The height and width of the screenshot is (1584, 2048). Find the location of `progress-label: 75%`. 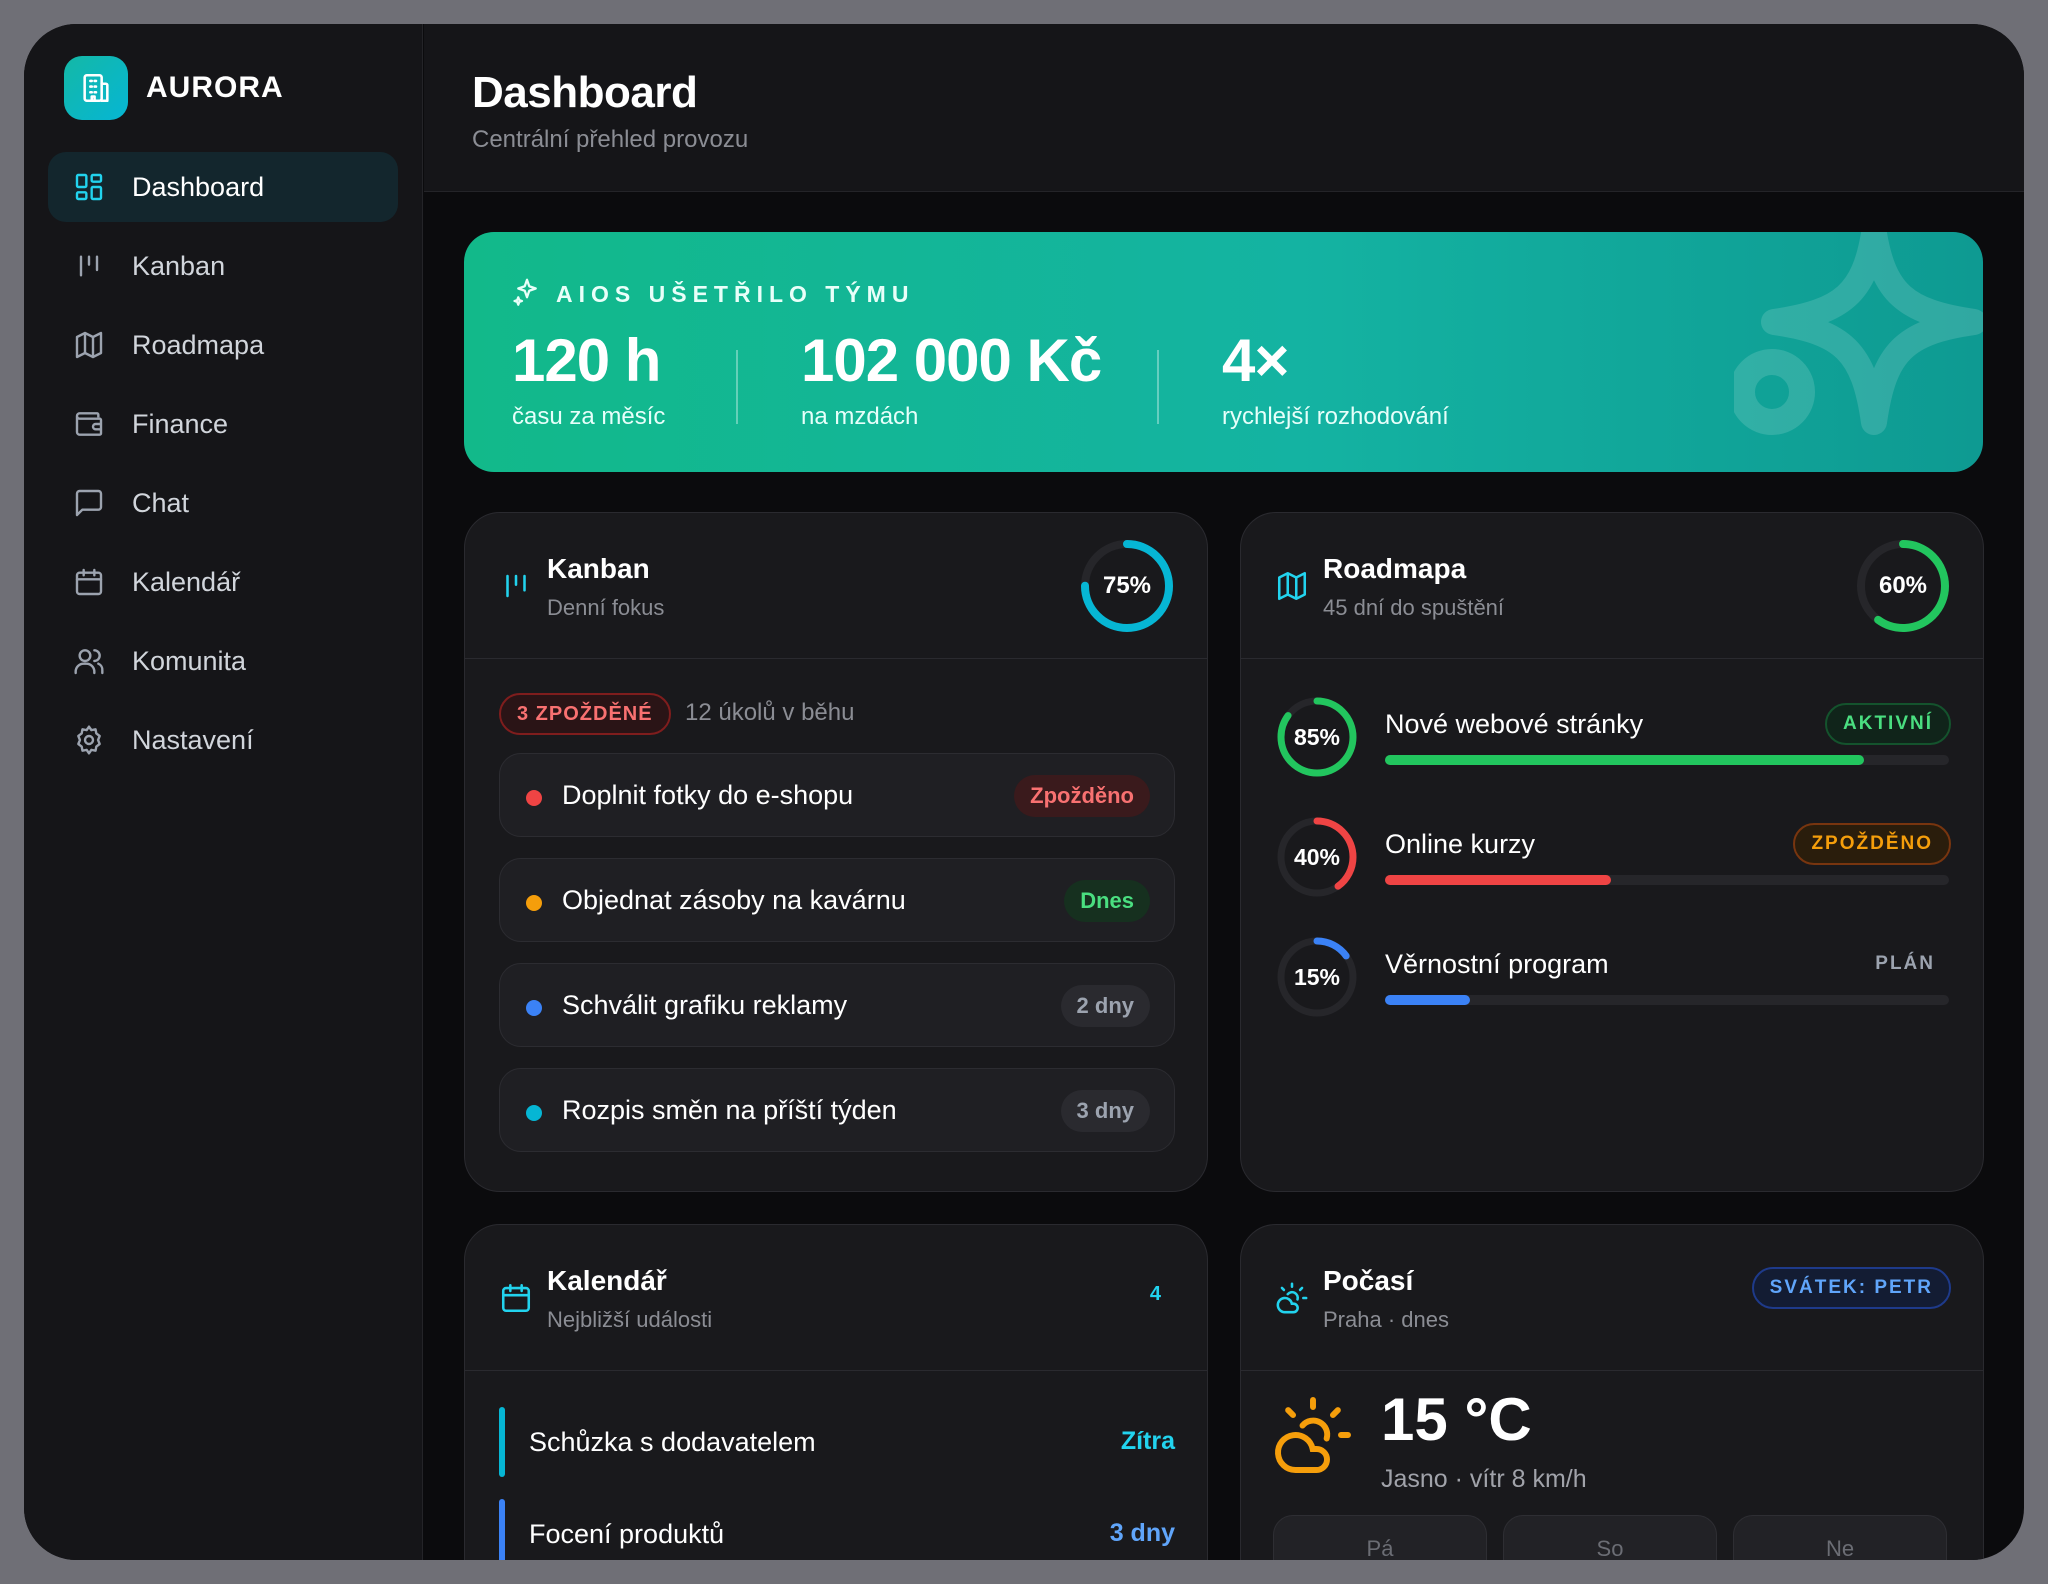

progress-label: 75% is located at coordinates (1127, 585).